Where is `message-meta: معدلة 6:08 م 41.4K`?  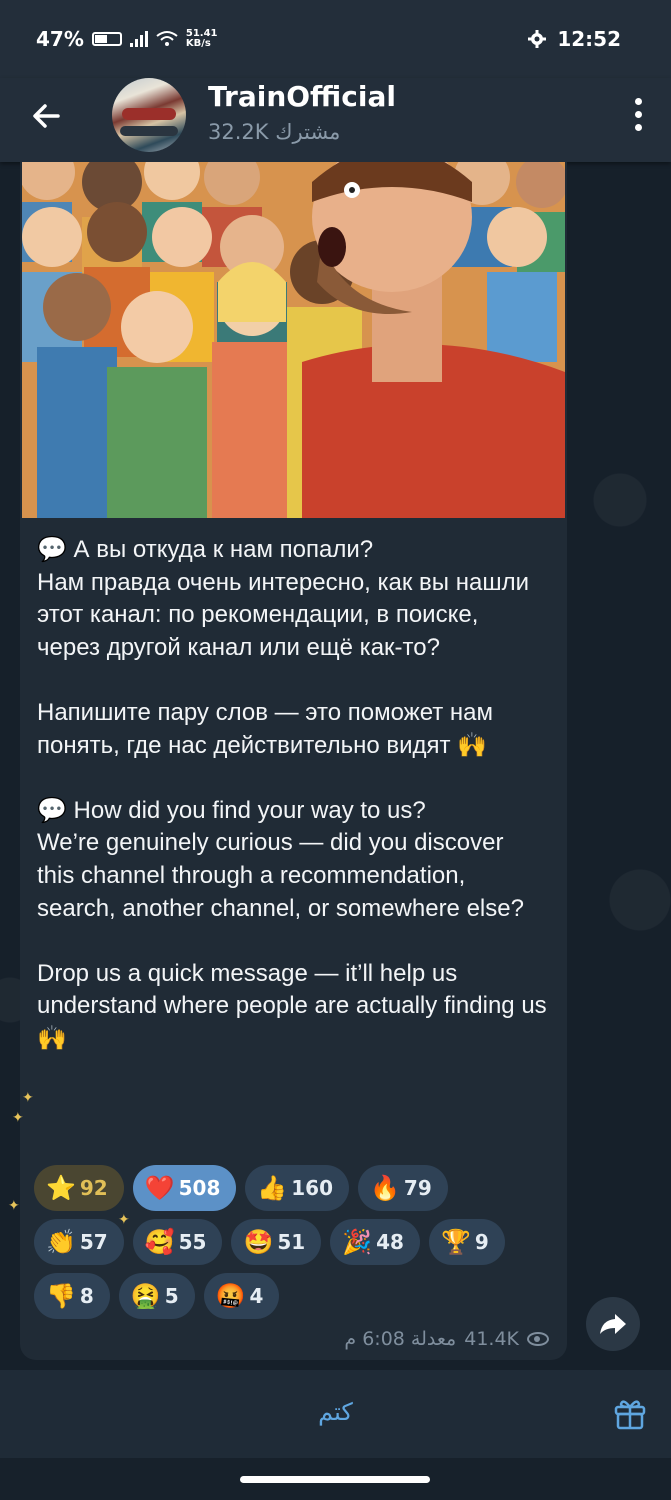
message-meta: معدلة 6:08 م 41.4K is located at coordinates (446, 1339).